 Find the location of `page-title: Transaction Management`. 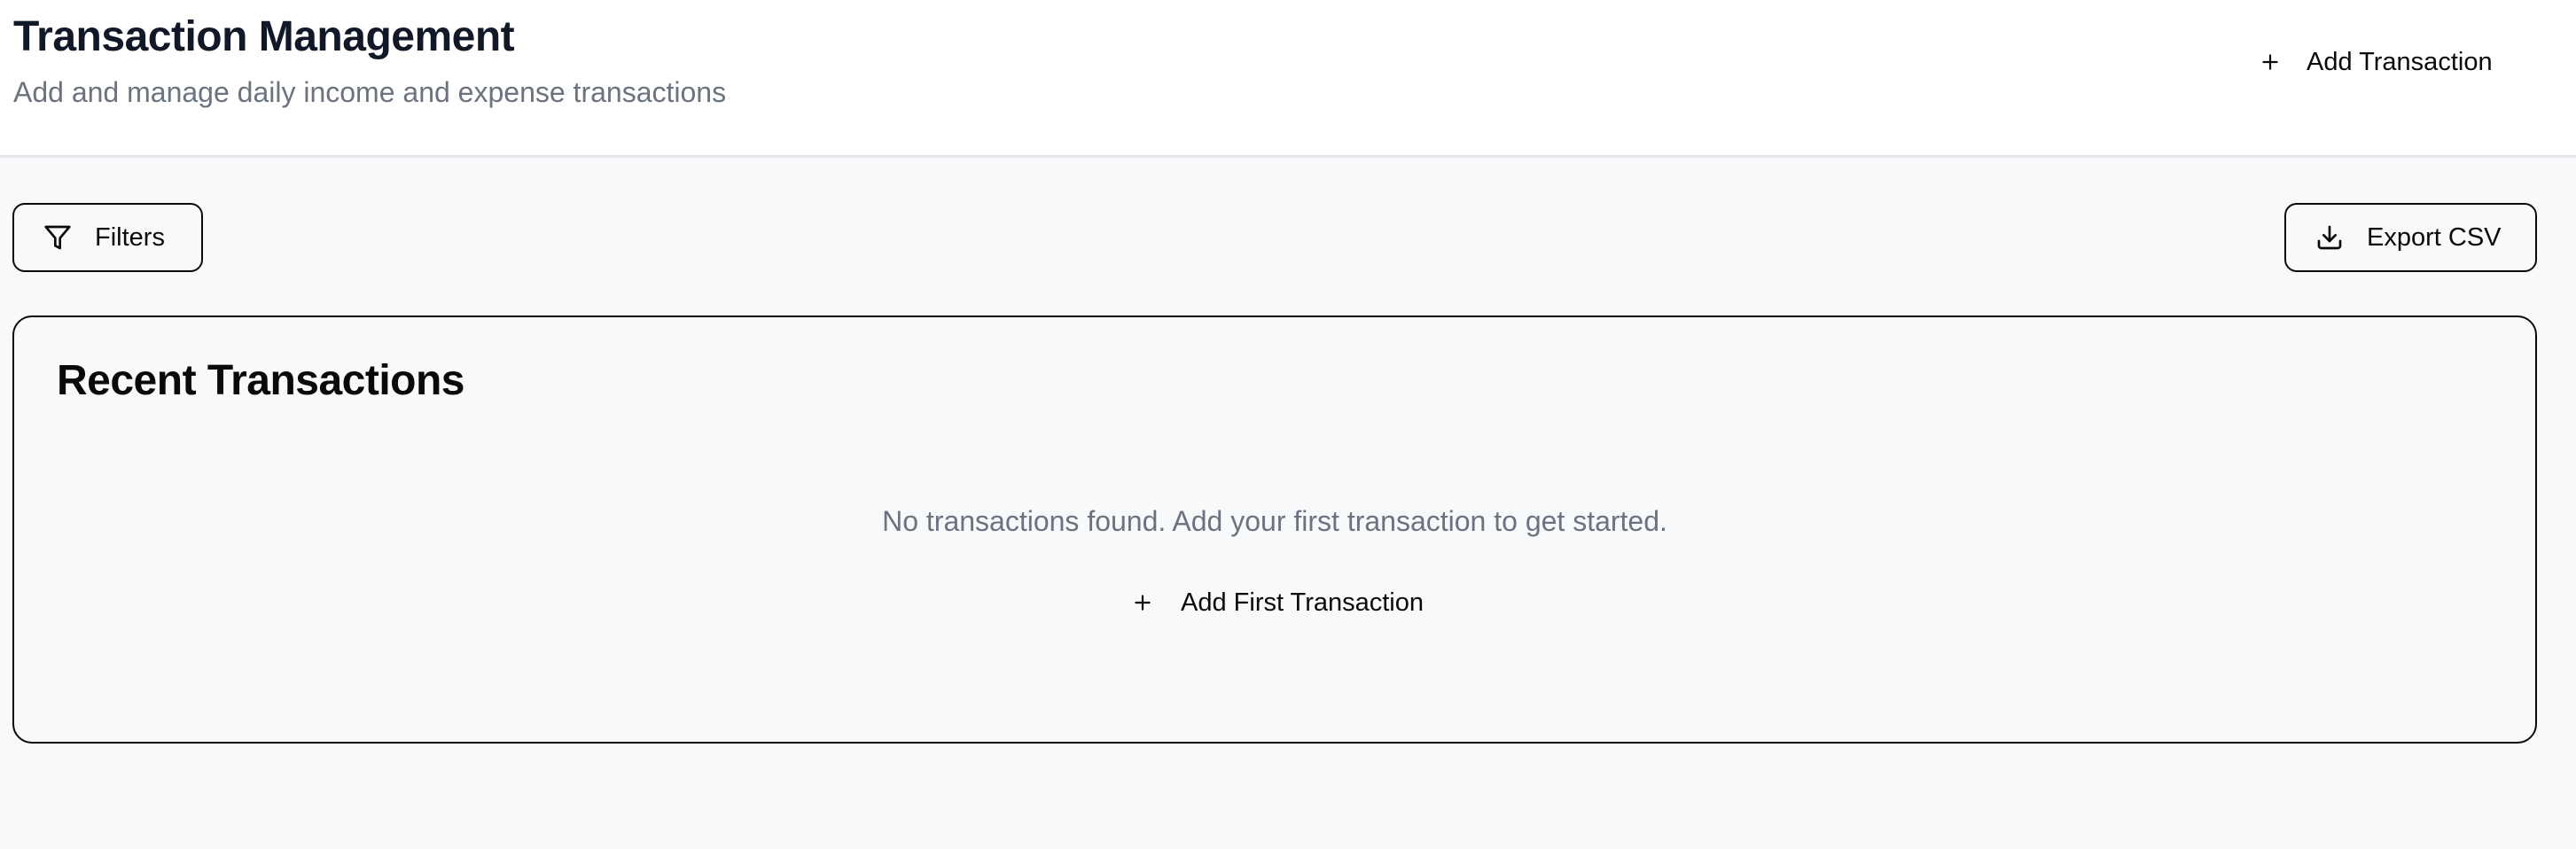

page-title: Transaction Management is located at coordinates (264, 36).